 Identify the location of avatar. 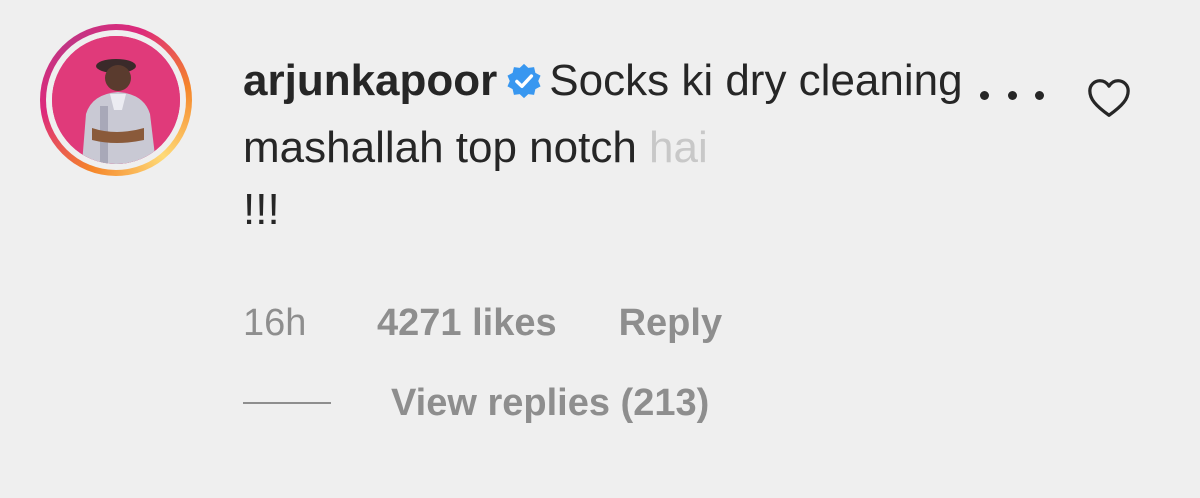
(116, 100).